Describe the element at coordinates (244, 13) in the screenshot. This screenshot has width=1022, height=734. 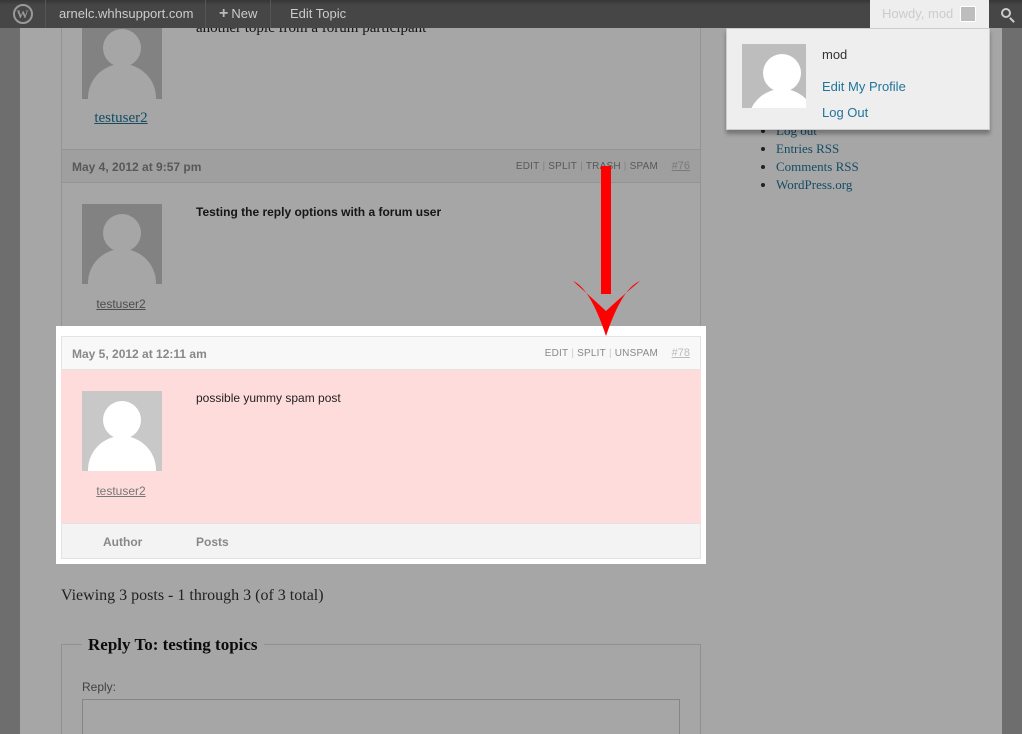
I see `new-label: New` at that location.